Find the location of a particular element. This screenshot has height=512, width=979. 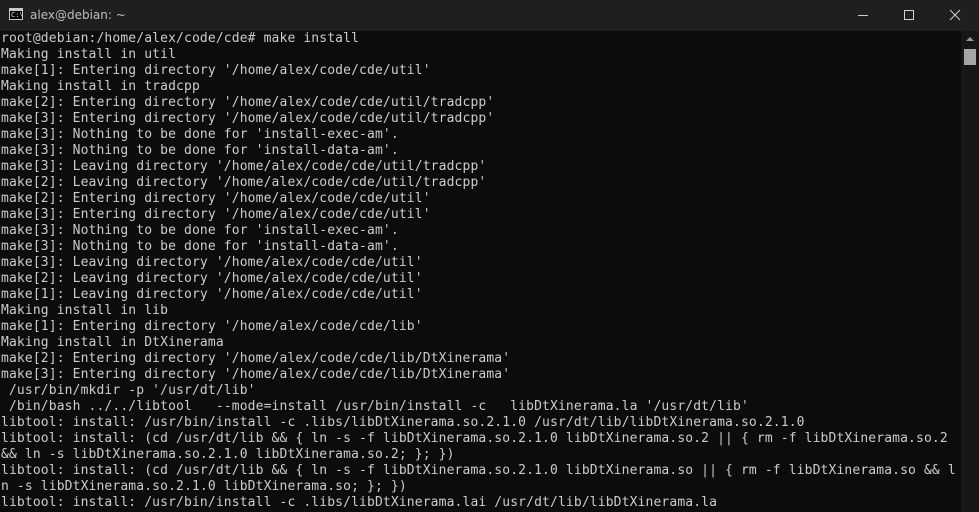

scroll-up-arrow-icon is located at coordinates (970, 39).